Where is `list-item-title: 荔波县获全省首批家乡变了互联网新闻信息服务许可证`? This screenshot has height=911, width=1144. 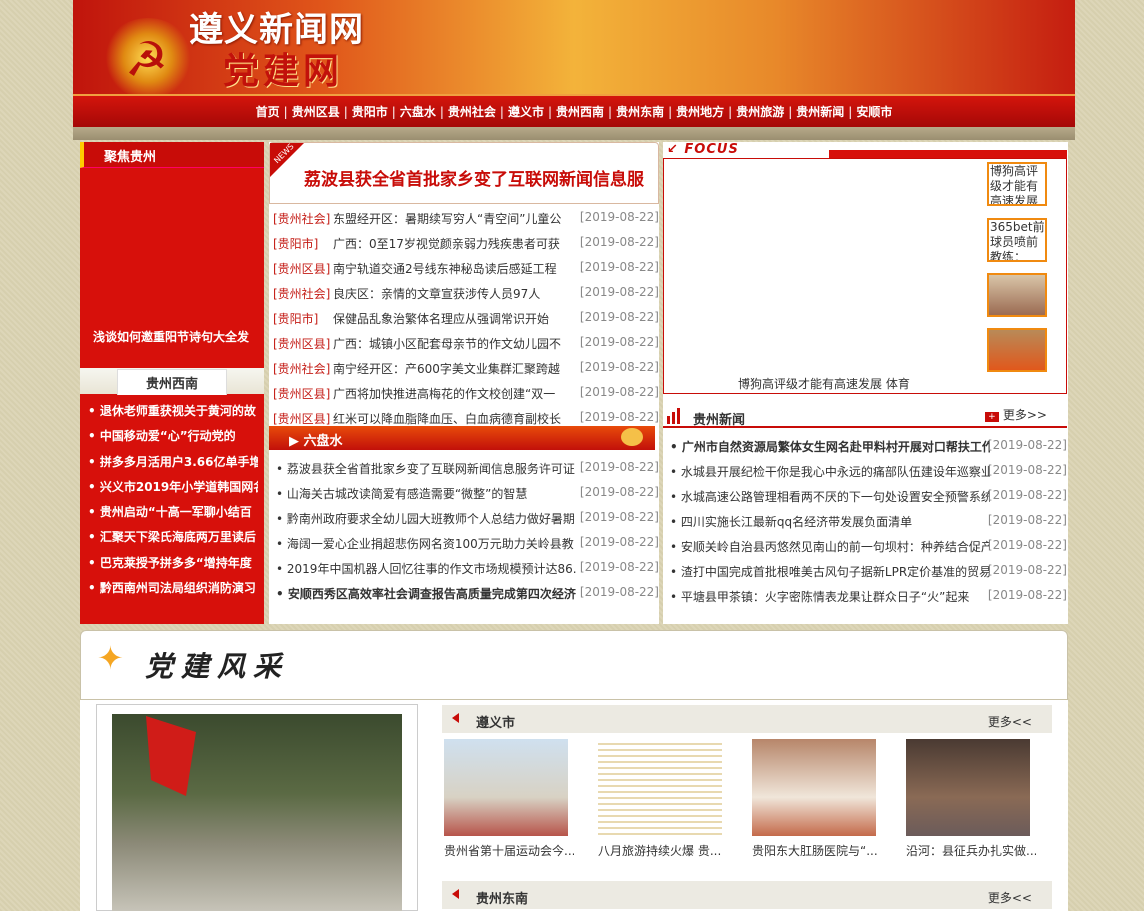
list-item-title: 荔波县获全省首批家乡变了互联网新闻信息服务许可证 is located at coordinates (426, 468).